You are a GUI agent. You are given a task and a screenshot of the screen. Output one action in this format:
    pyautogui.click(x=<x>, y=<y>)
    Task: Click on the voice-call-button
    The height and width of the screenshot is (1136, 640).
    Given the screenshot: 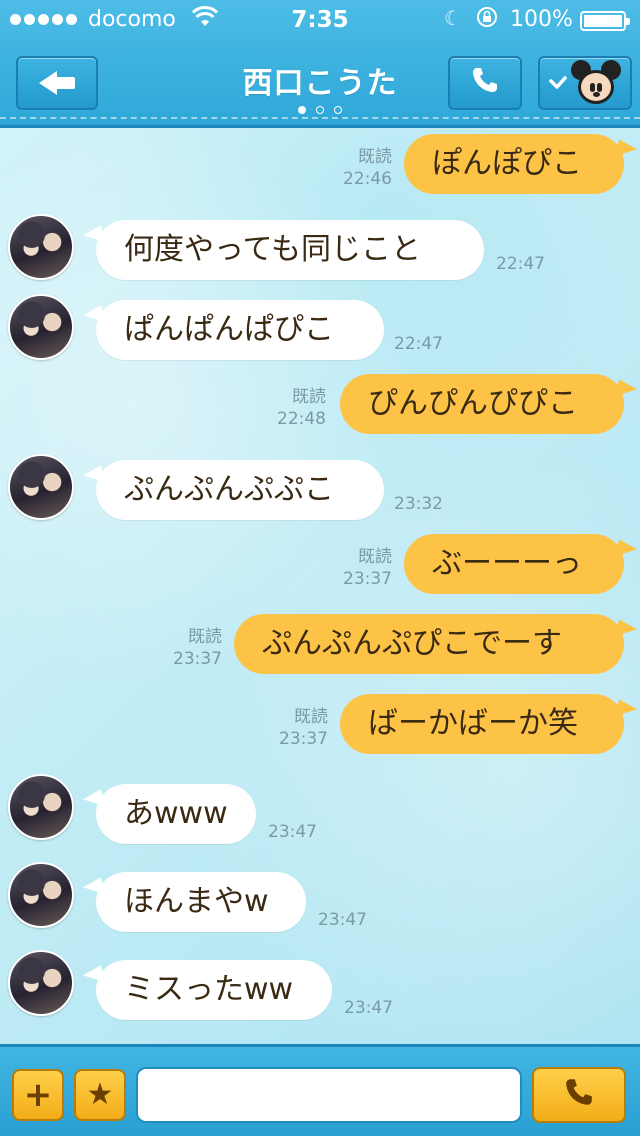 What is the action you would take?
    pyautogui.click(x=579, y=1095)
    